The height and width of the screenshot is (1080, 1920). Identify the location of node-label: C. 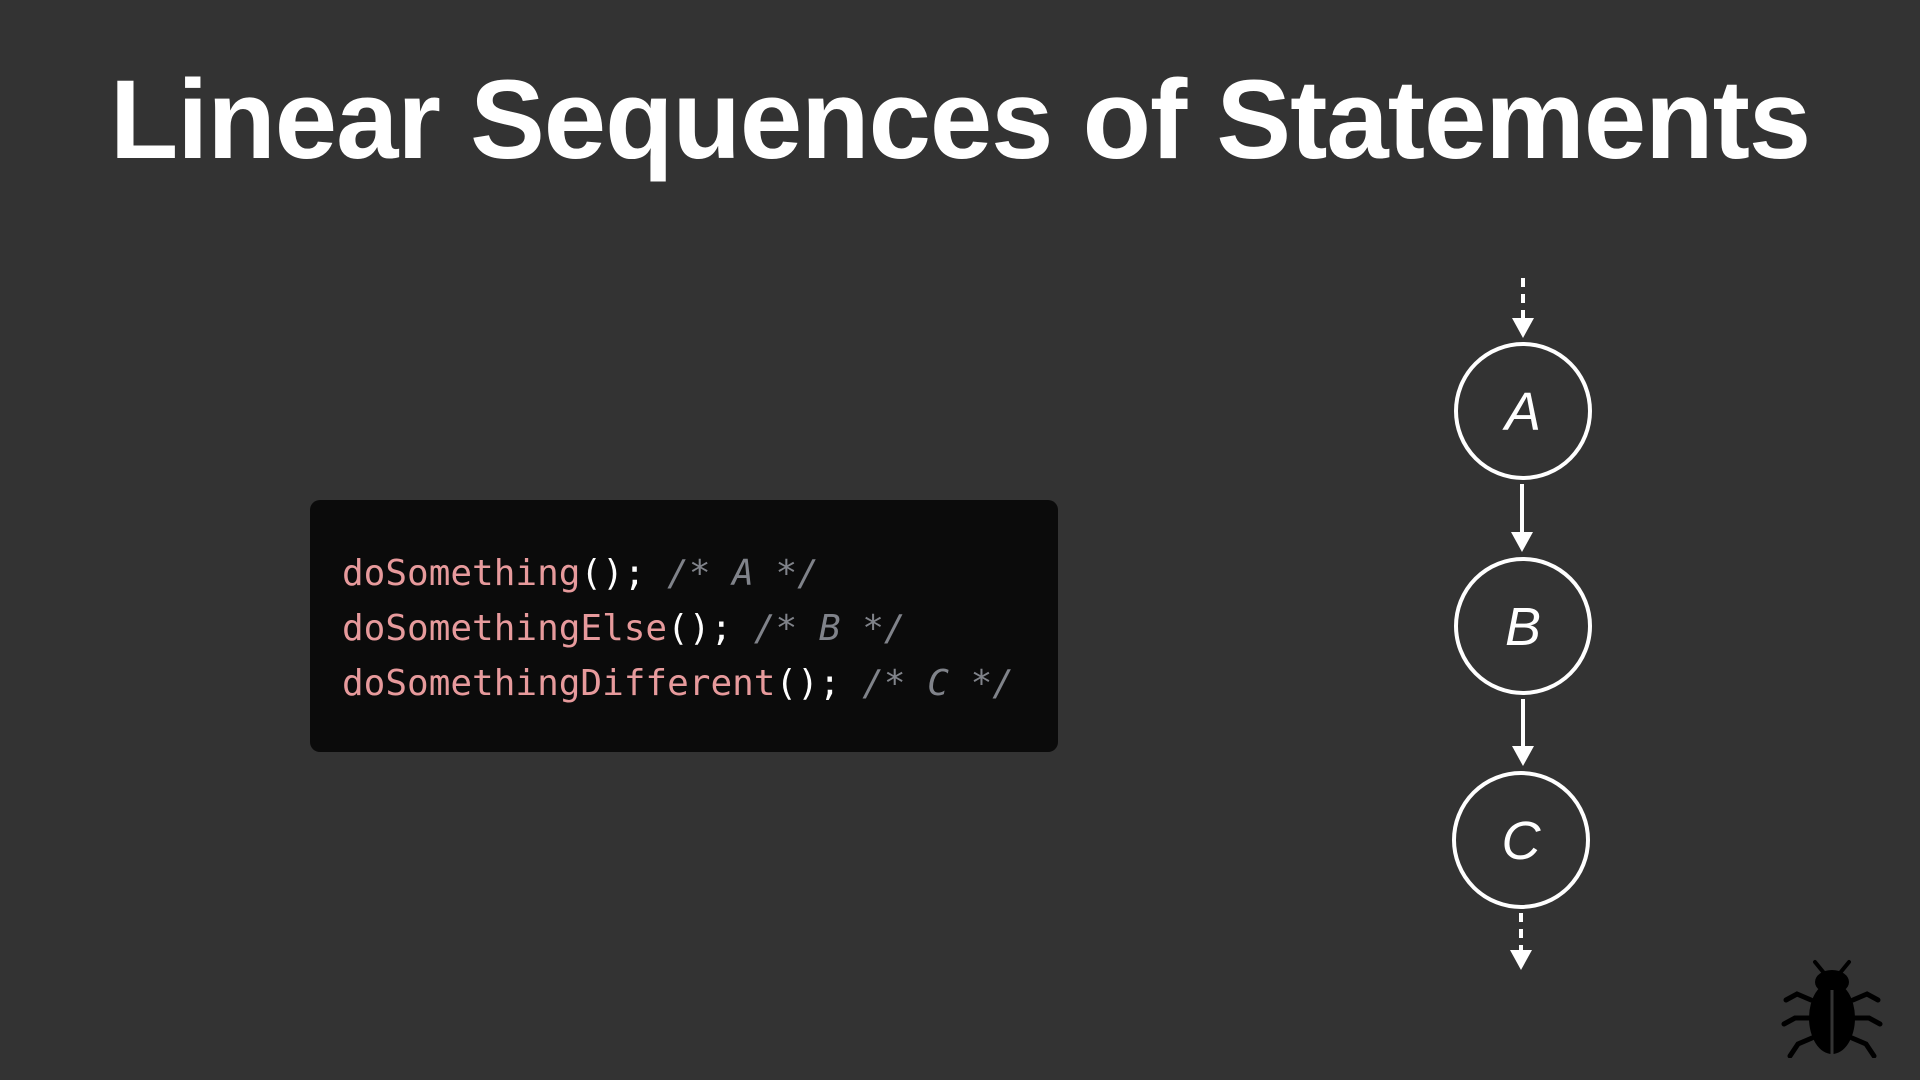
(1522, 841).